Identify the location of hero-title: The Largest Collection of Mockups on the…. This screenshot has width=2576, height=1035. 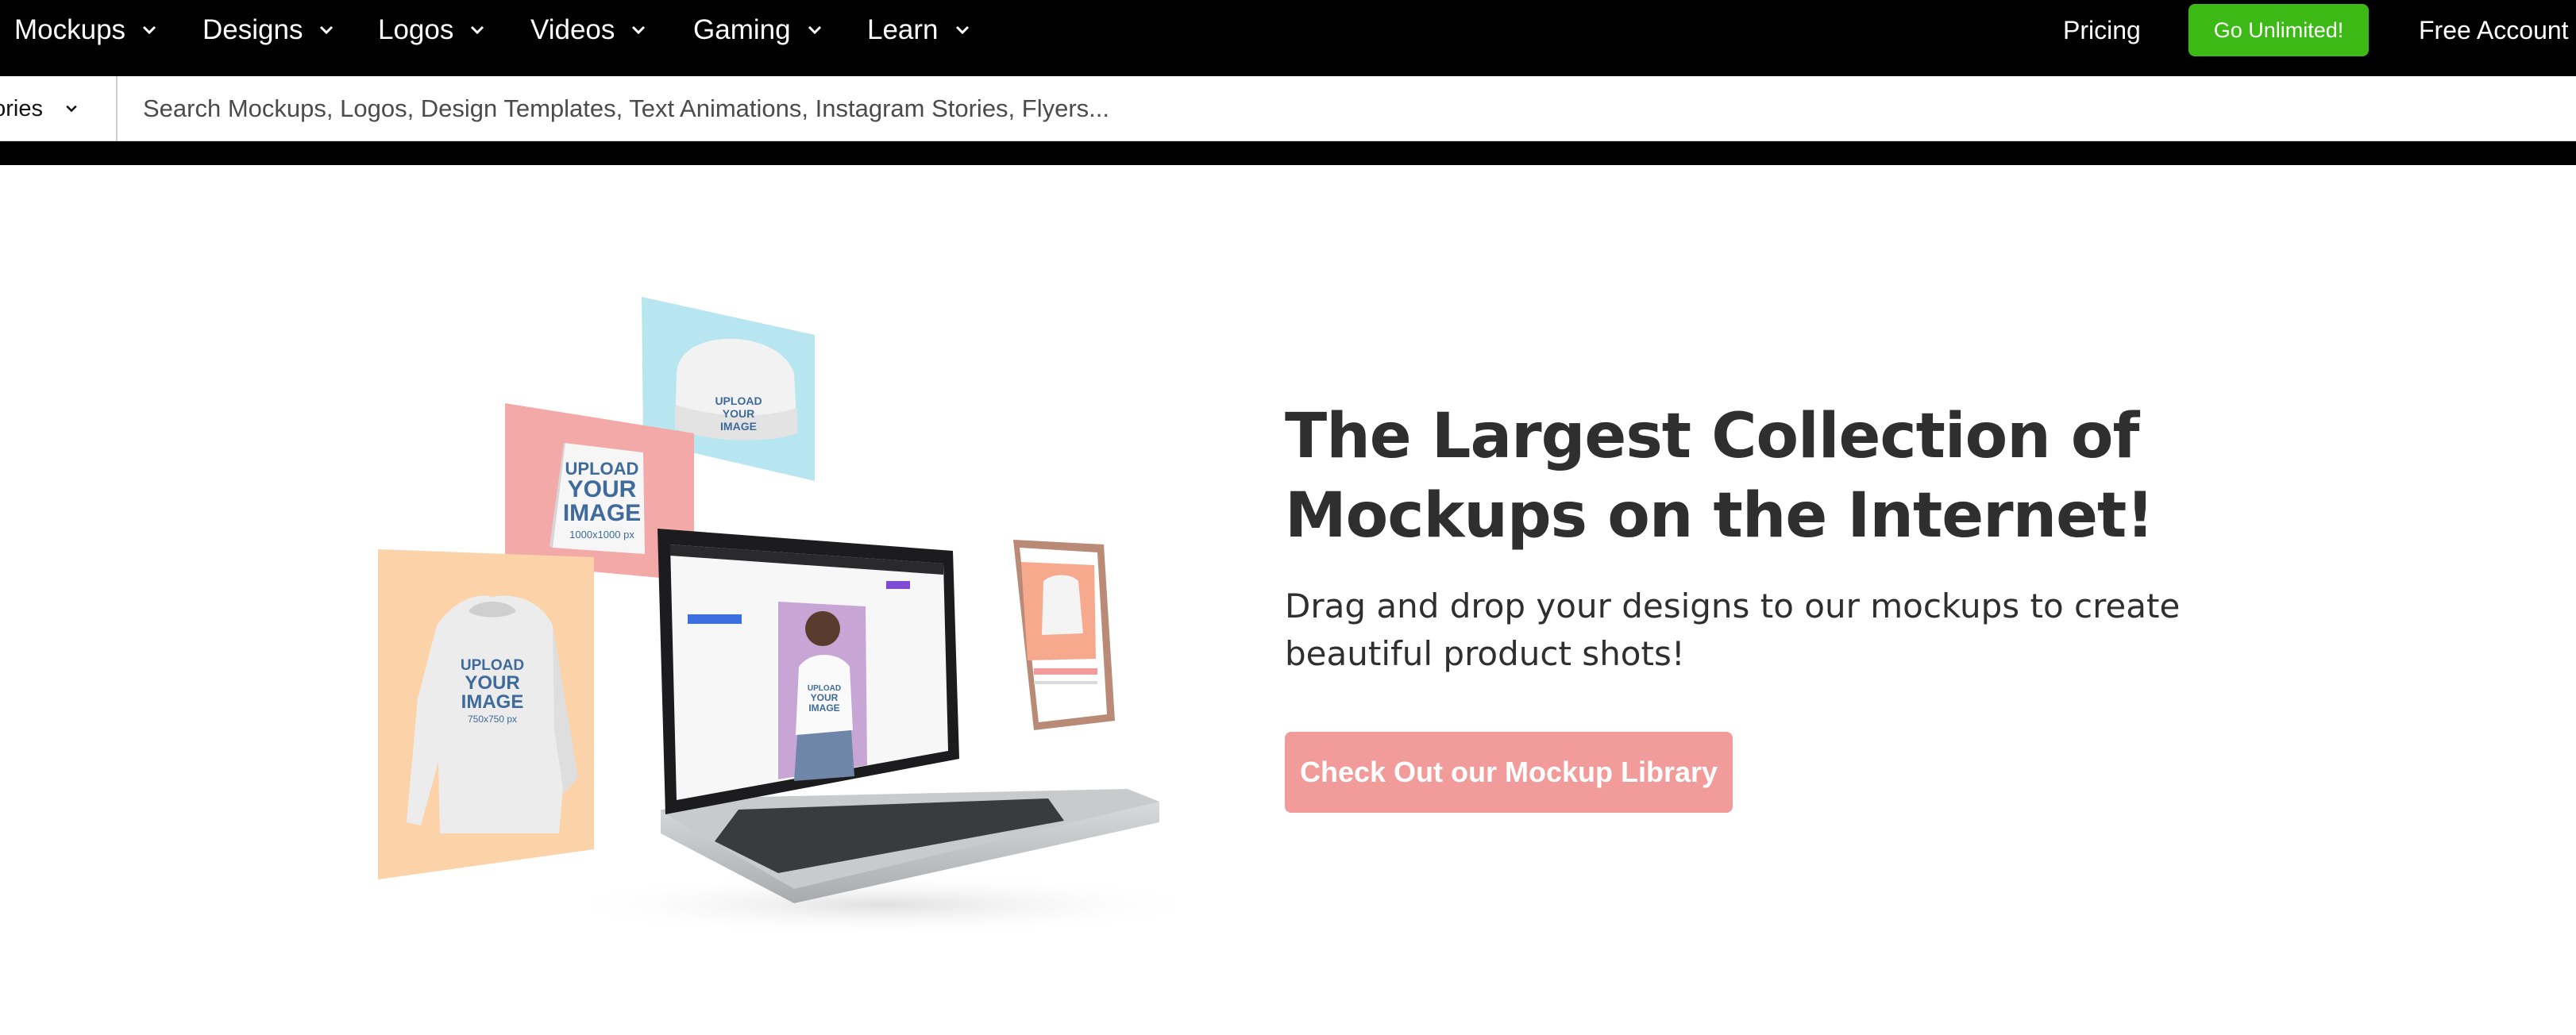
(1719, 476).